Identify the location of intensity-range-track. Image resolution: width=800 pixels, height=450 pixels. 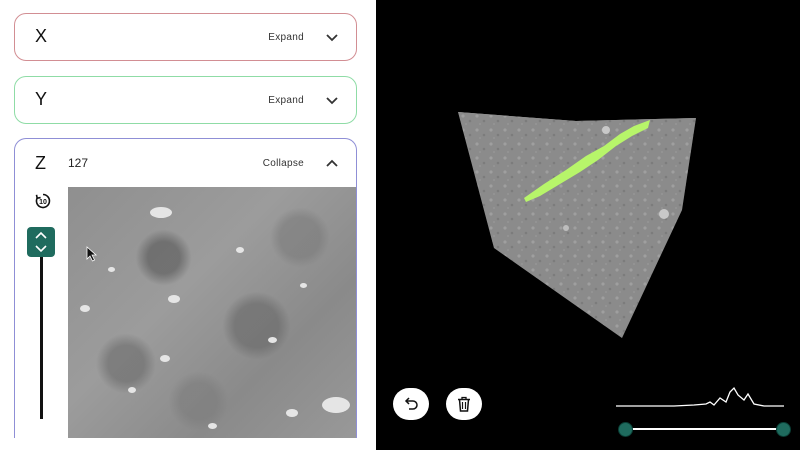
(704, 429).